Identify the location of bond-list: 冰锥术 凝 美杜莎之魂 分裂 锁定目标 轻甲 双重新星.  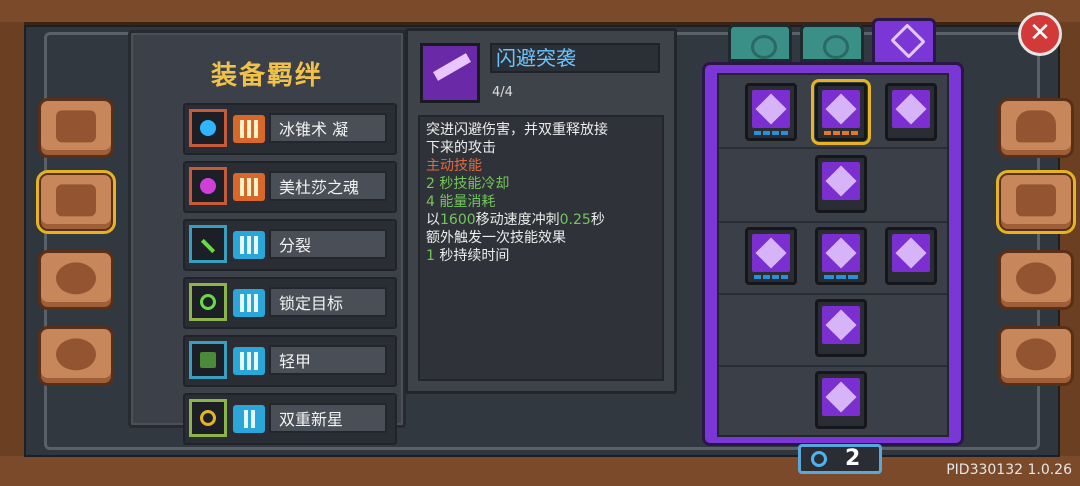
(290, 277).